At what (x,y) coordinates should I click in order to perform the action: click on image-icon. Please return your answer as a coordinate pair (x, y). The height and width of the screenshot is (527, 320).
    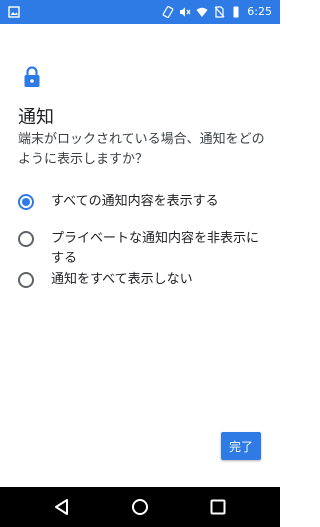
    Looking at the image, I should click on (14, 12).